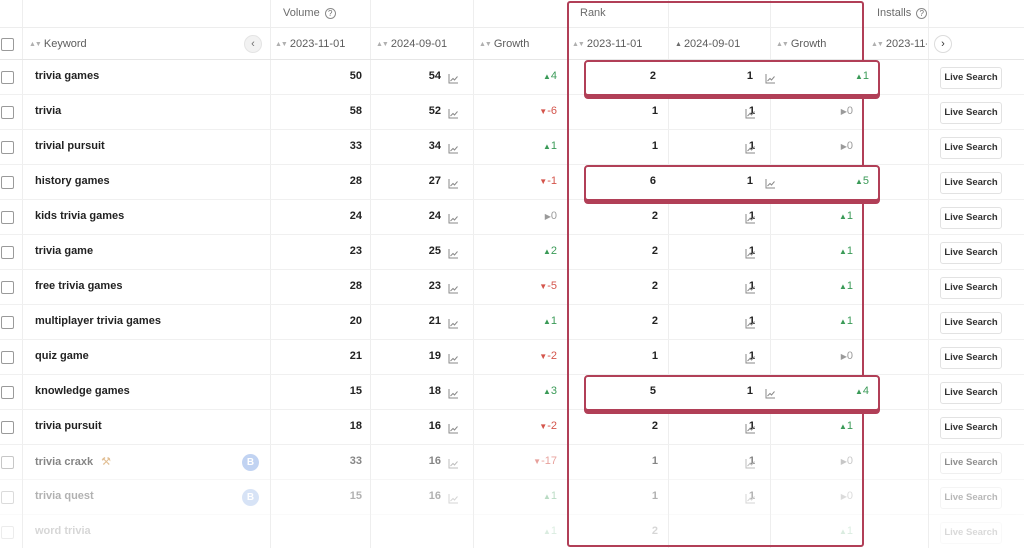  Describe the element at coordinates (512, 147) in the screenshot. I see `table-row: trivial pursuit 33 34 ▲1 1 1 ▶0 Live Search` at that location.